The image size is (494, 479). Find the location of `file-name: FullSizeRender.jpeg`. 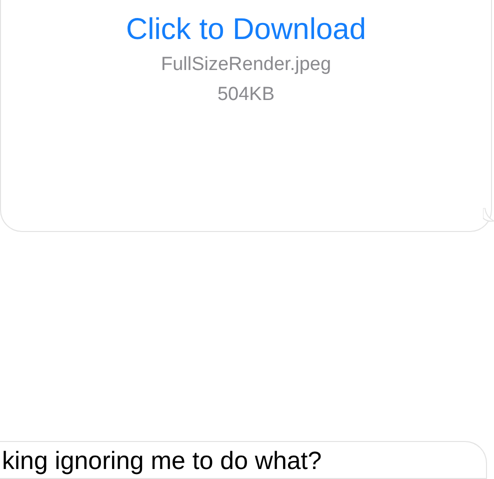

file-name: FullSizeRender.jpeg is located at coordinates (246, 65).